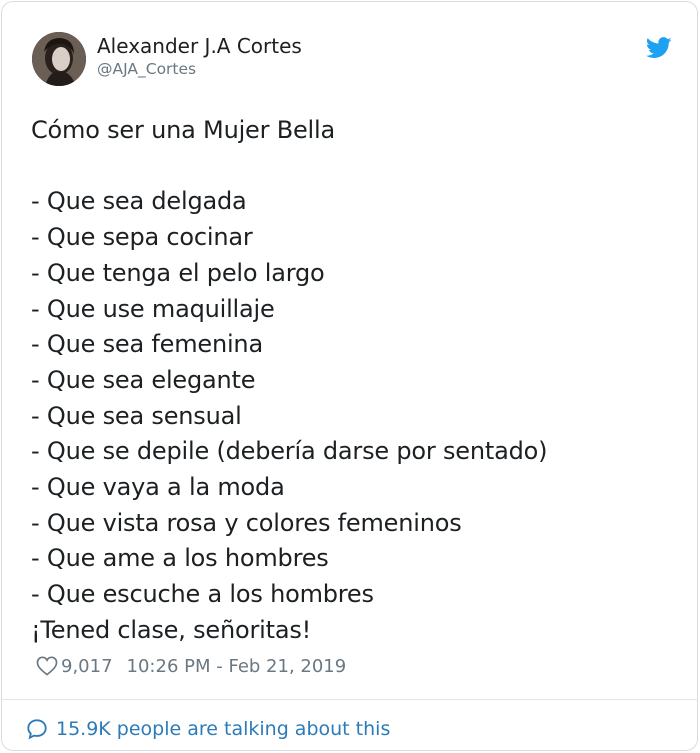 The image size is (700, 753). What do you see at coordinates (47, 666) in the screenshot?
I see `heart-icon` at bounding box center [47, 666].